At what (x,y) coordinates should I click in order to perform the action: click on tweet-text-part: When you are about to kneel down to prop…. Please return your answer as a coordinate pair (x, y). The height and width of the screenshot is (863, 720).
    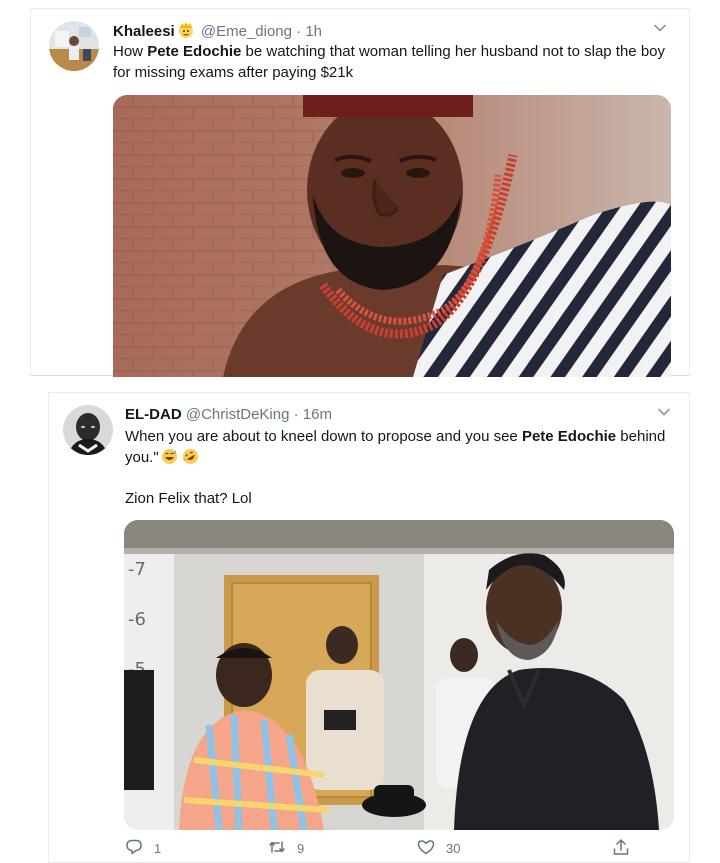
    Looking at the image, I should click on (323, 436).